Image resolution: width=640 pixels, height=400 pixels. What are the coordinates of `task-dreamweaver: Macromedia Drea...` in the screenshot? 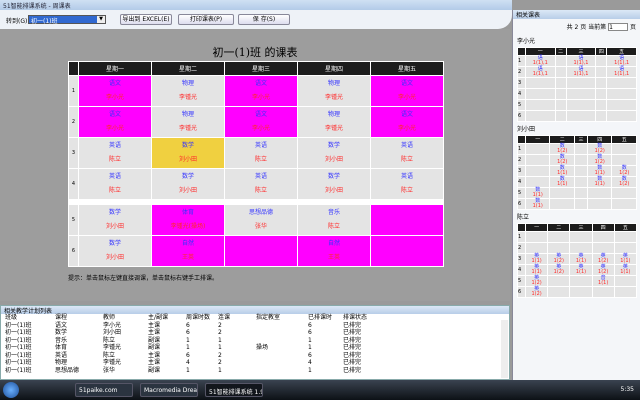 It's located at (169, 390).